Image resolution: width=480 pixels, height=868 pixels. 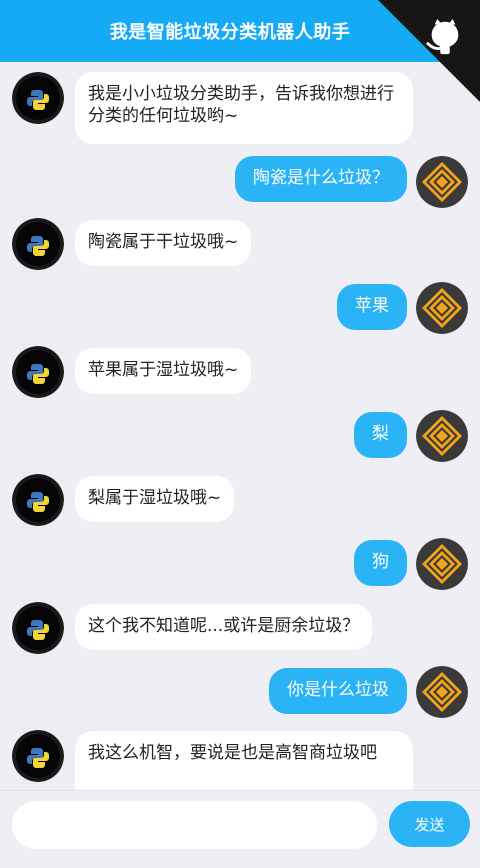 What do you see at coordinates (240, 693) in the screenshot?
I see `message-row: 你是什么垃圾` at bounding box center [240, 693].